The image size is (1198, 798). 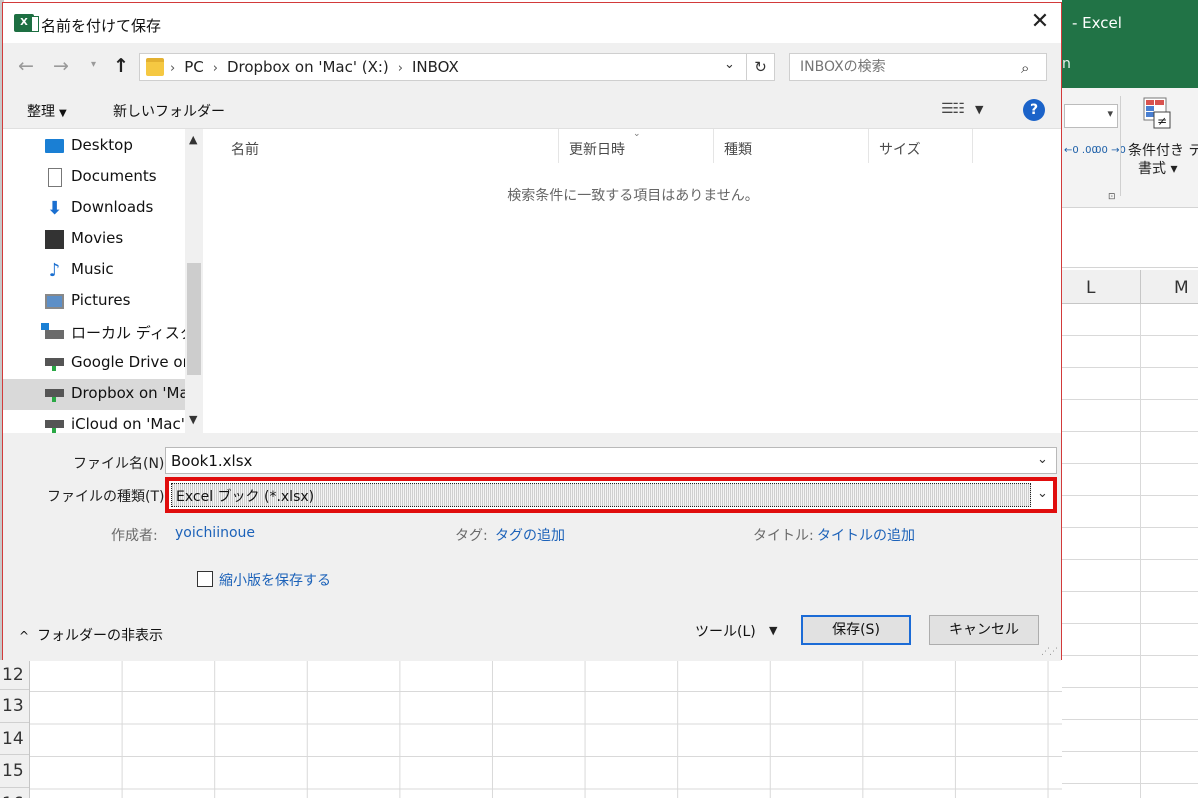 I want to click on sidebar-item-label: Desktop, so click(x=102, y=145).